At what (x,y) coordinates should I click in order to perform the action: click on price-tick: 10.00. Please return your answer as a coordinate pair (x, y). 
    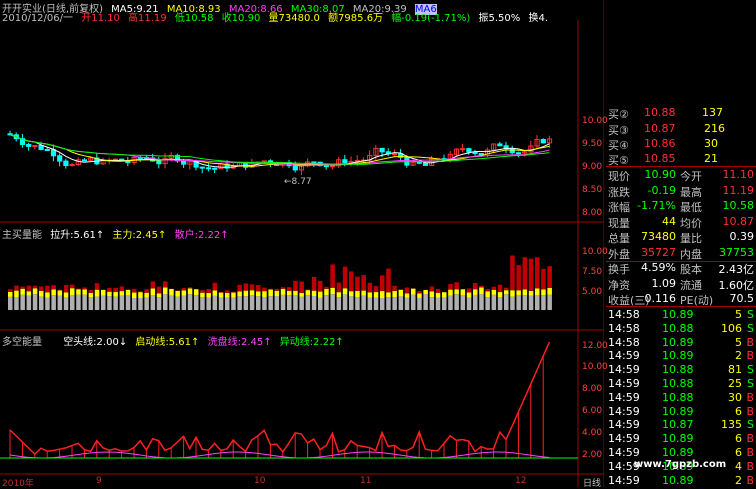
    Looking at the image, I should click on (595, 121).